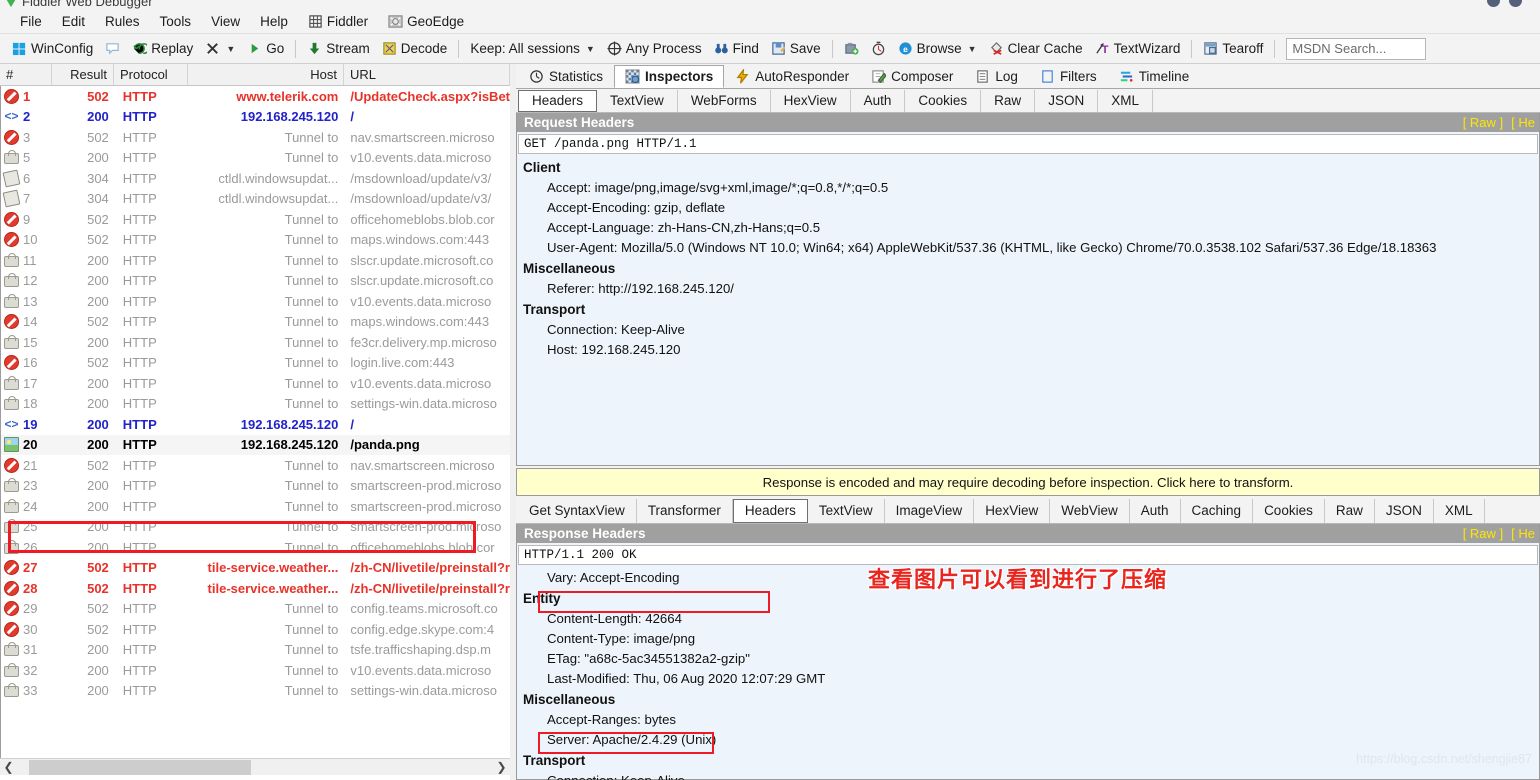 This screenshot has height=780, width=1540. I want to click on request-header-link: [ He, so click(1523, 122).